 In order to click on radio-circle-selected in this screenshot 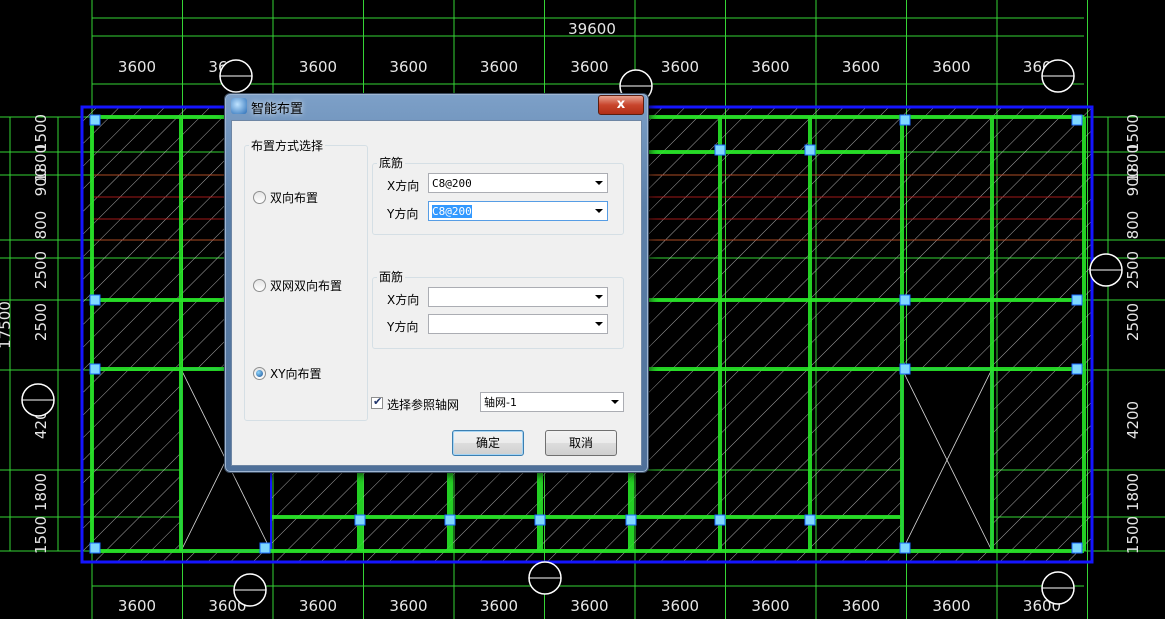, I will do `click(259, 373)`.